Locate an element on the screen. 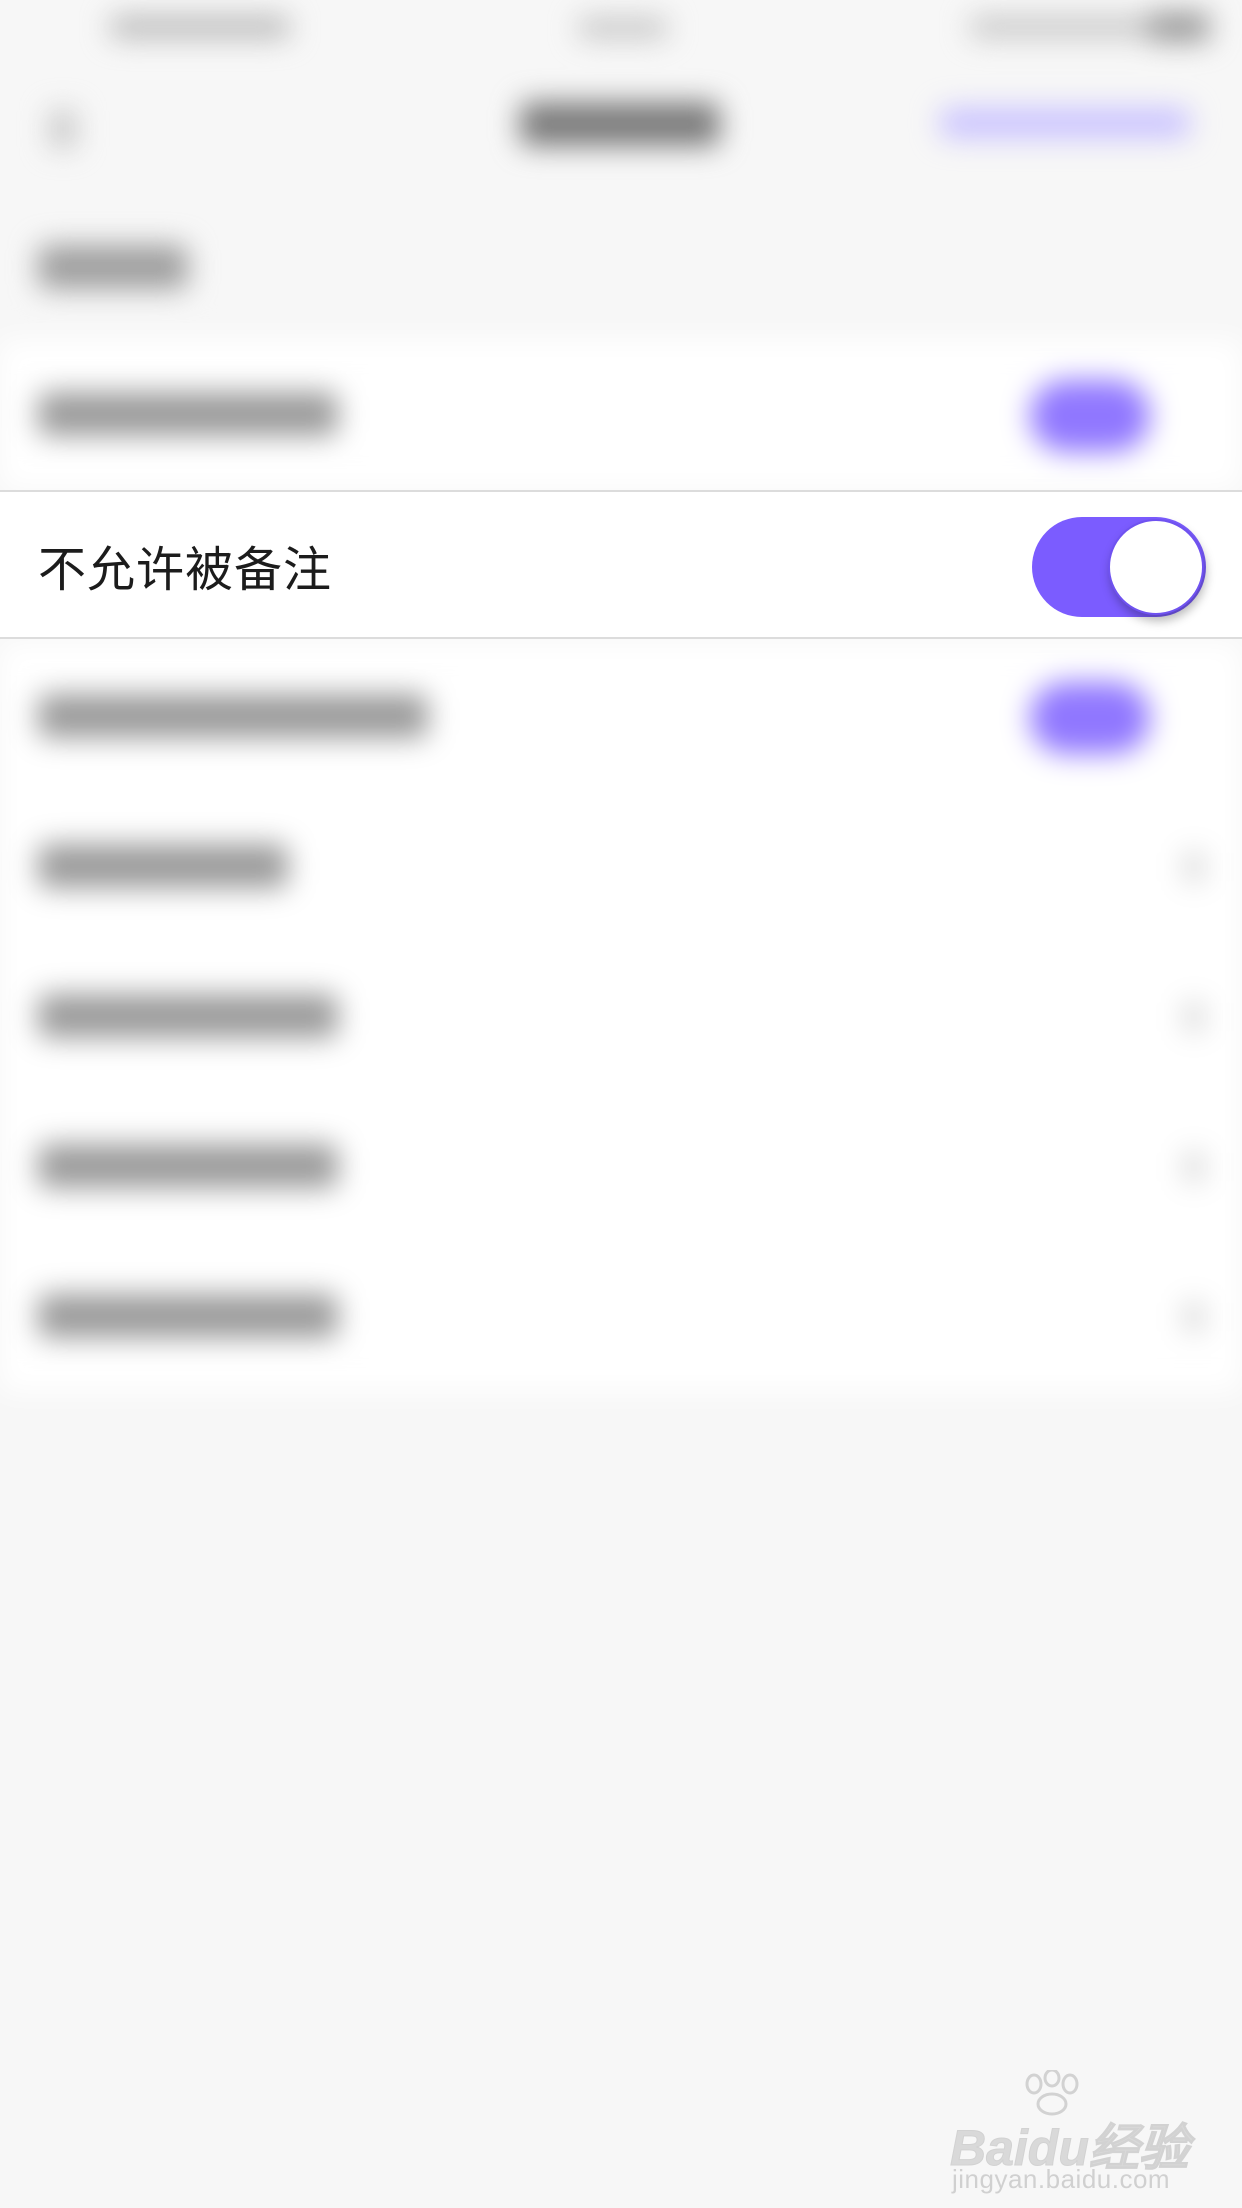 The height and width of the screenshot is (2208, 1242). disallow-remarks-toggle is located at coordinates (1119, 567).